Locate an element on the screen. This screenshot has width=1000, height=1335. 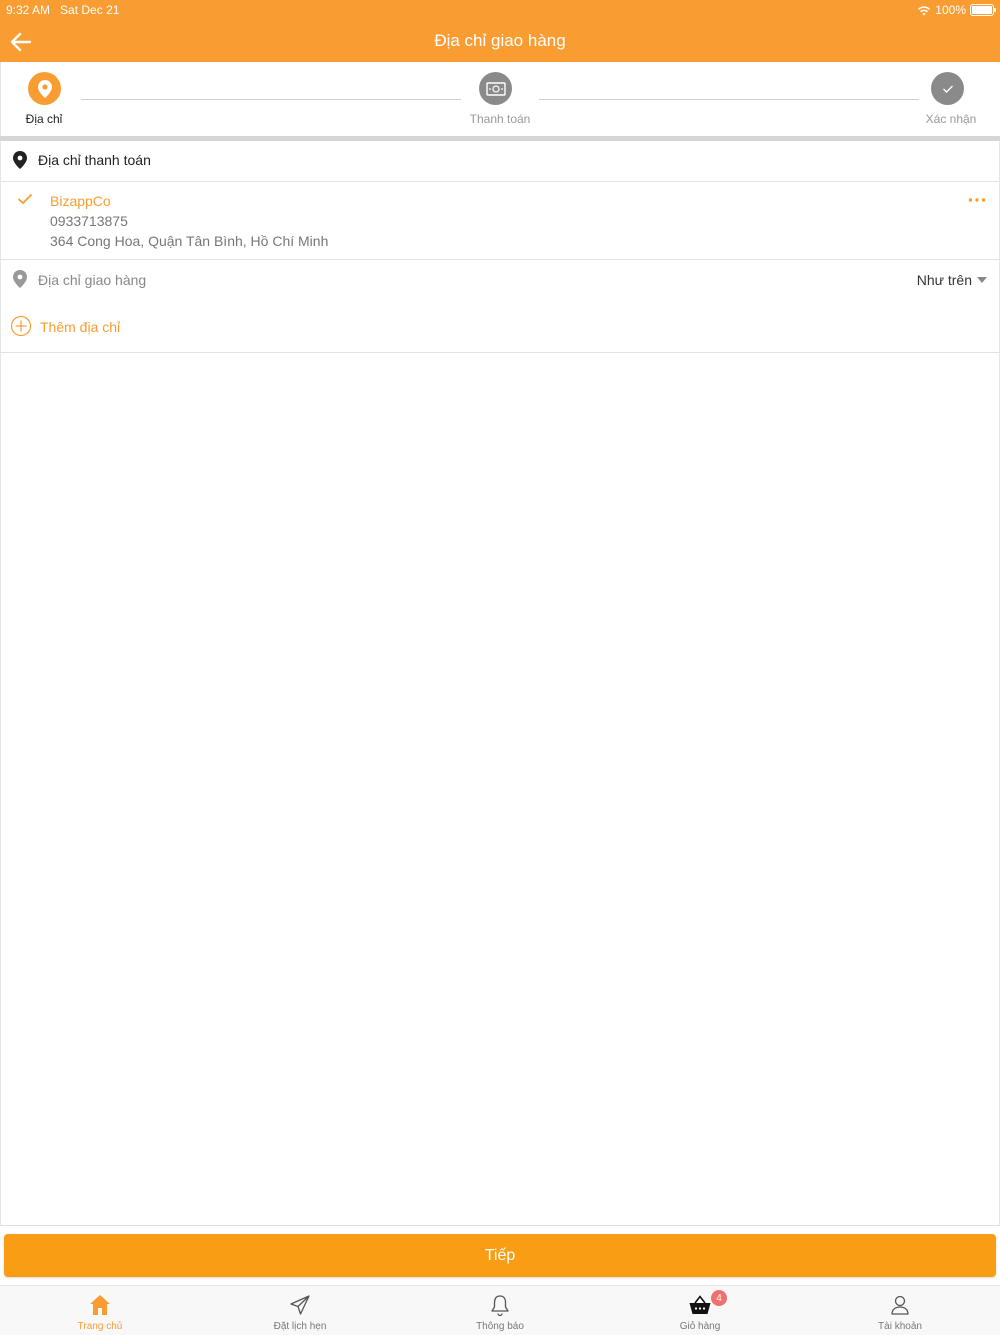
step-confirm-label: Xác nhận is located at coordinates (951, 119).